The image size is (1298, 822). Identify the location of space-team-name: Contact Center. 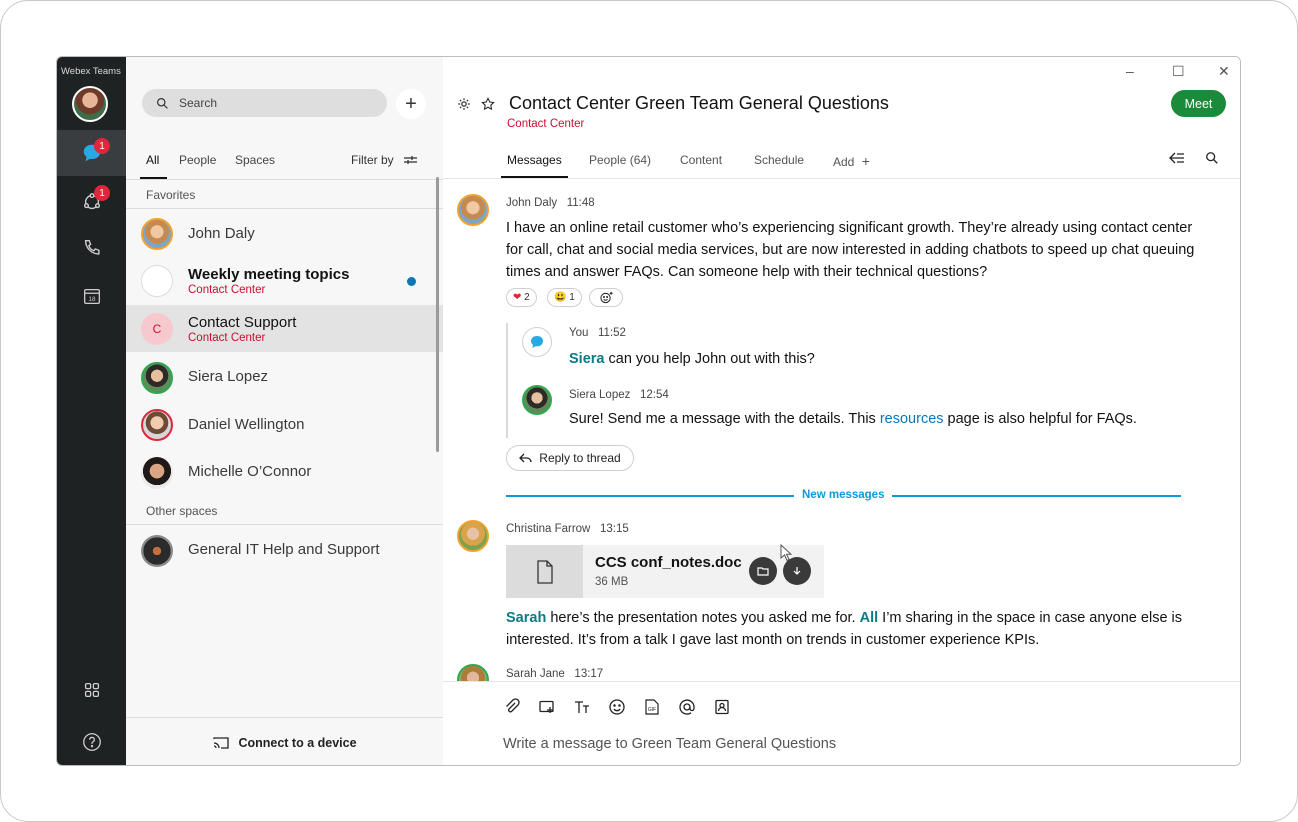
(545, 124).